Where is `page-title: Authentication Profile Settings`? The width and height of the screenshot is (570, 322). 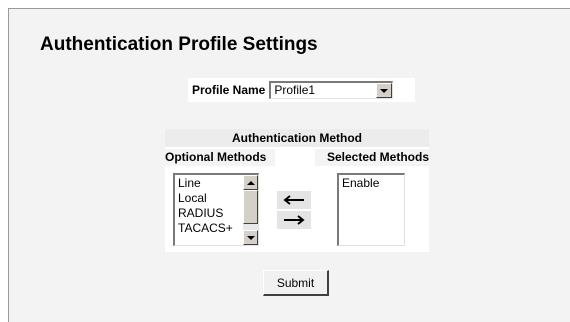
page-title: Authentication Profile Settings is located at coordinates (179, 44).